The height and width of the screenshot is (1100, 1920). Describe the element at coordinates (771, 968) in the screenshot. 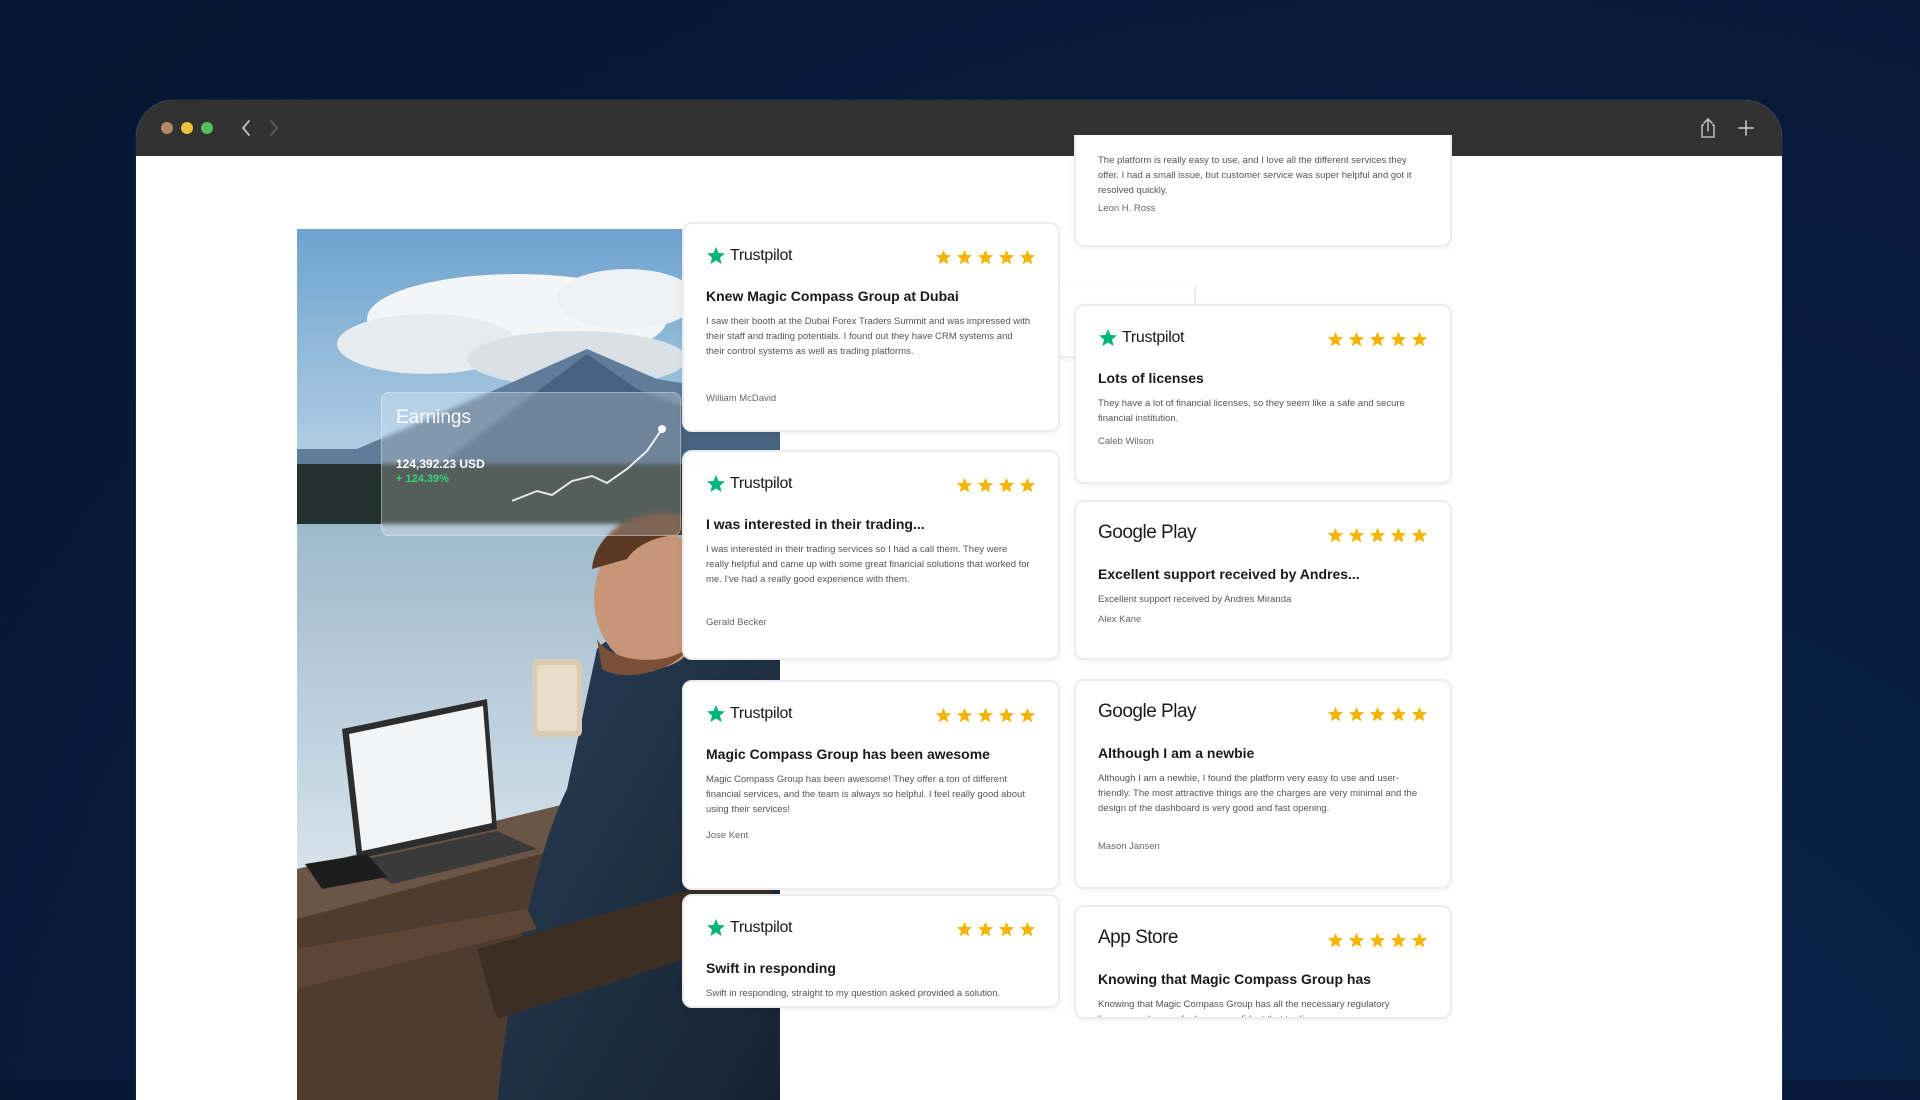

I see `review-title: Swift in responding` at that location.